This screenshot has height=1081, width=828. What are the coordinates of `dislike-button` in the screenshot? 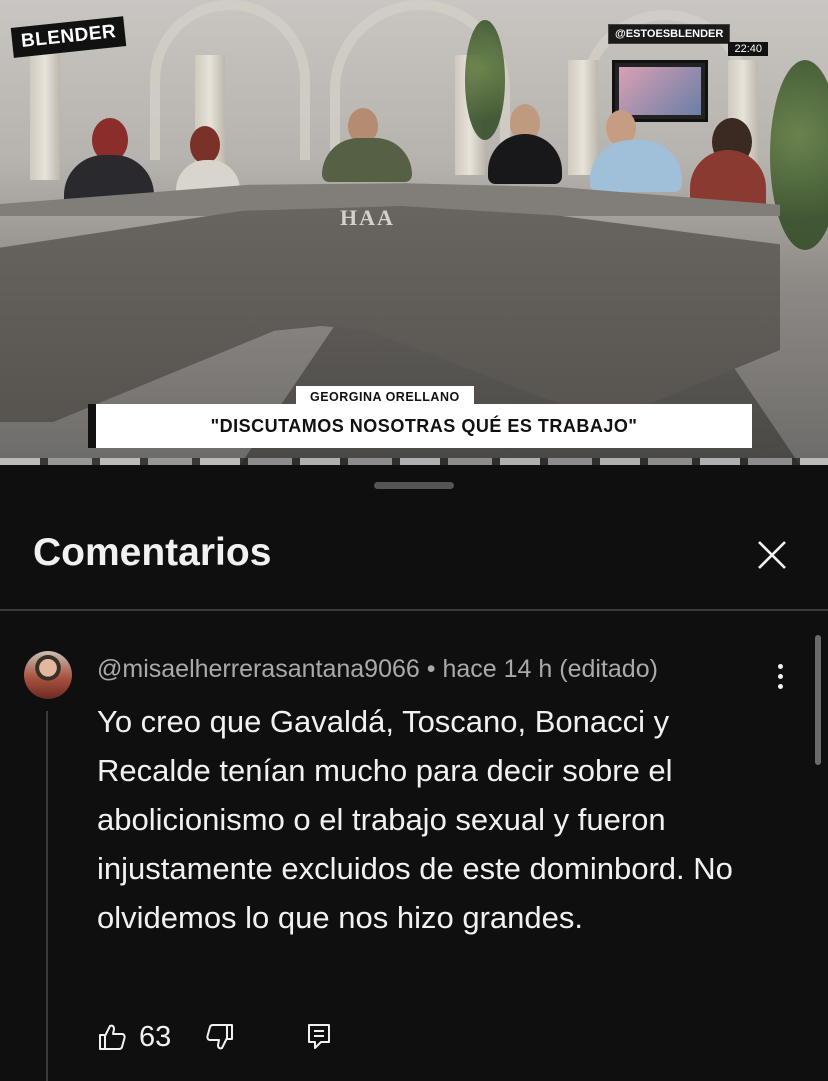 It's located at (220, 1037).